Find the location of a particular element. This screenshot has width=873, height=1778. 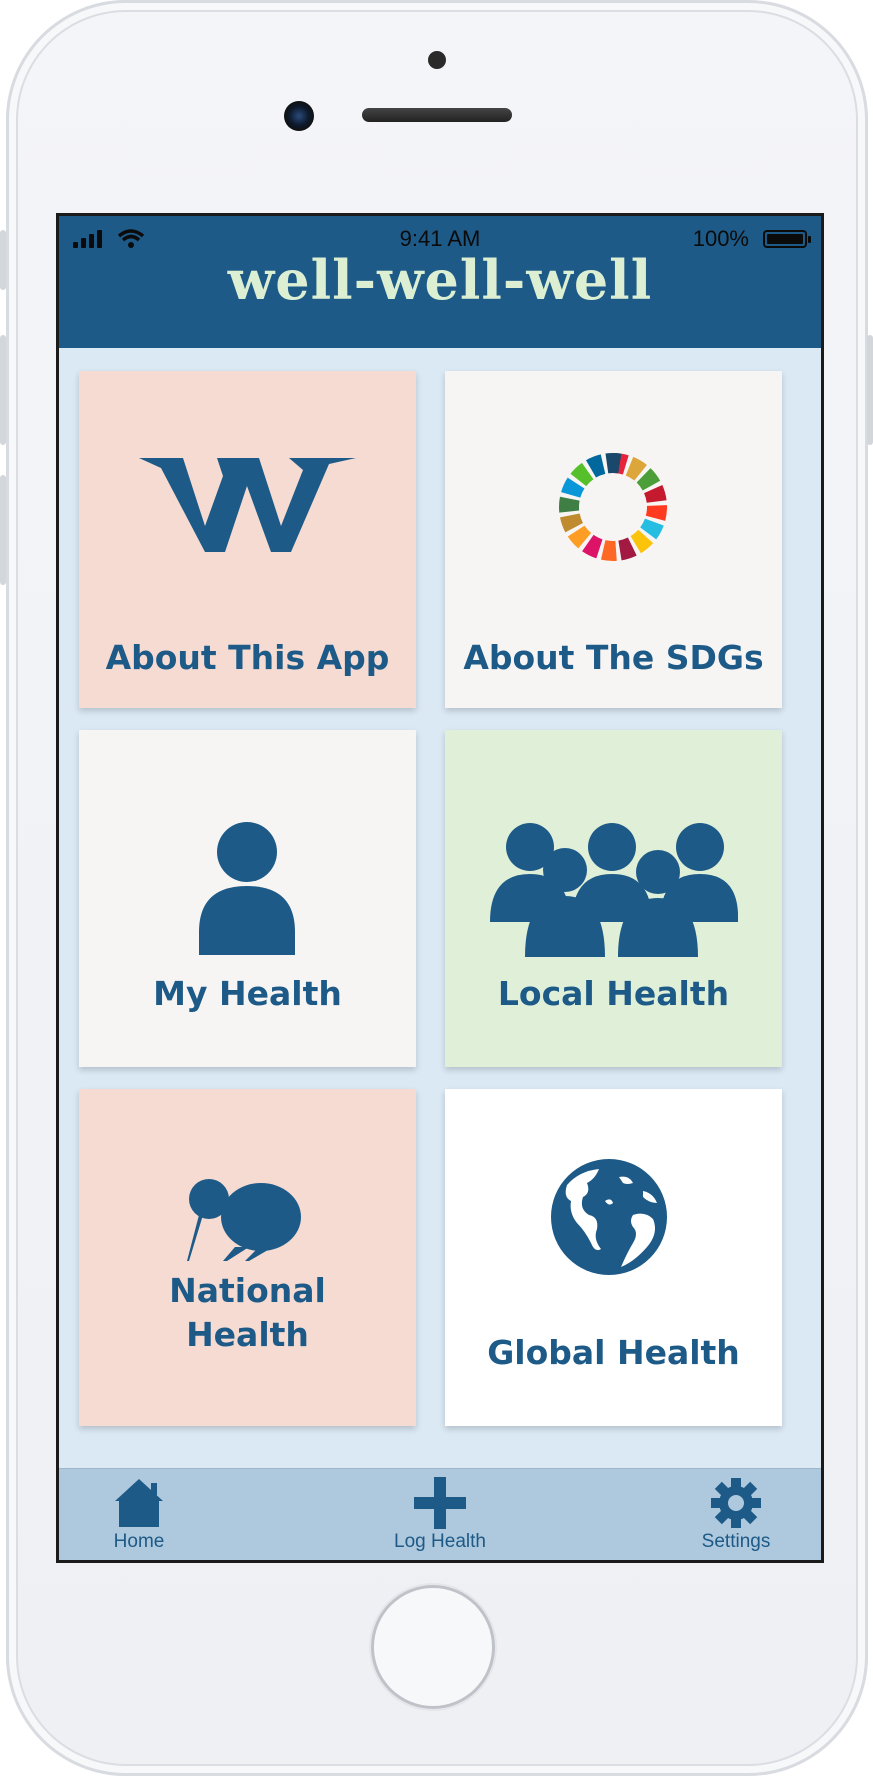

tile-my-health: My Health is located at coordinates (247, 898).